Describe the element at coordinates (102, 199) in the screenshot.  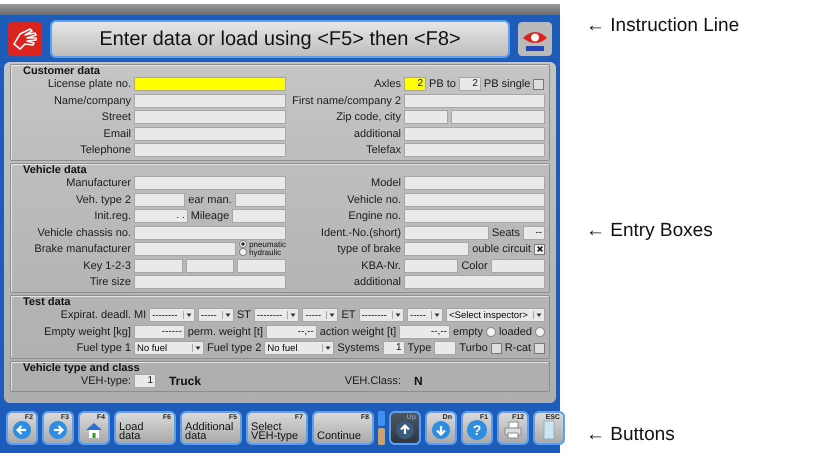
I see `field-label: Veh. type 2` at that location.